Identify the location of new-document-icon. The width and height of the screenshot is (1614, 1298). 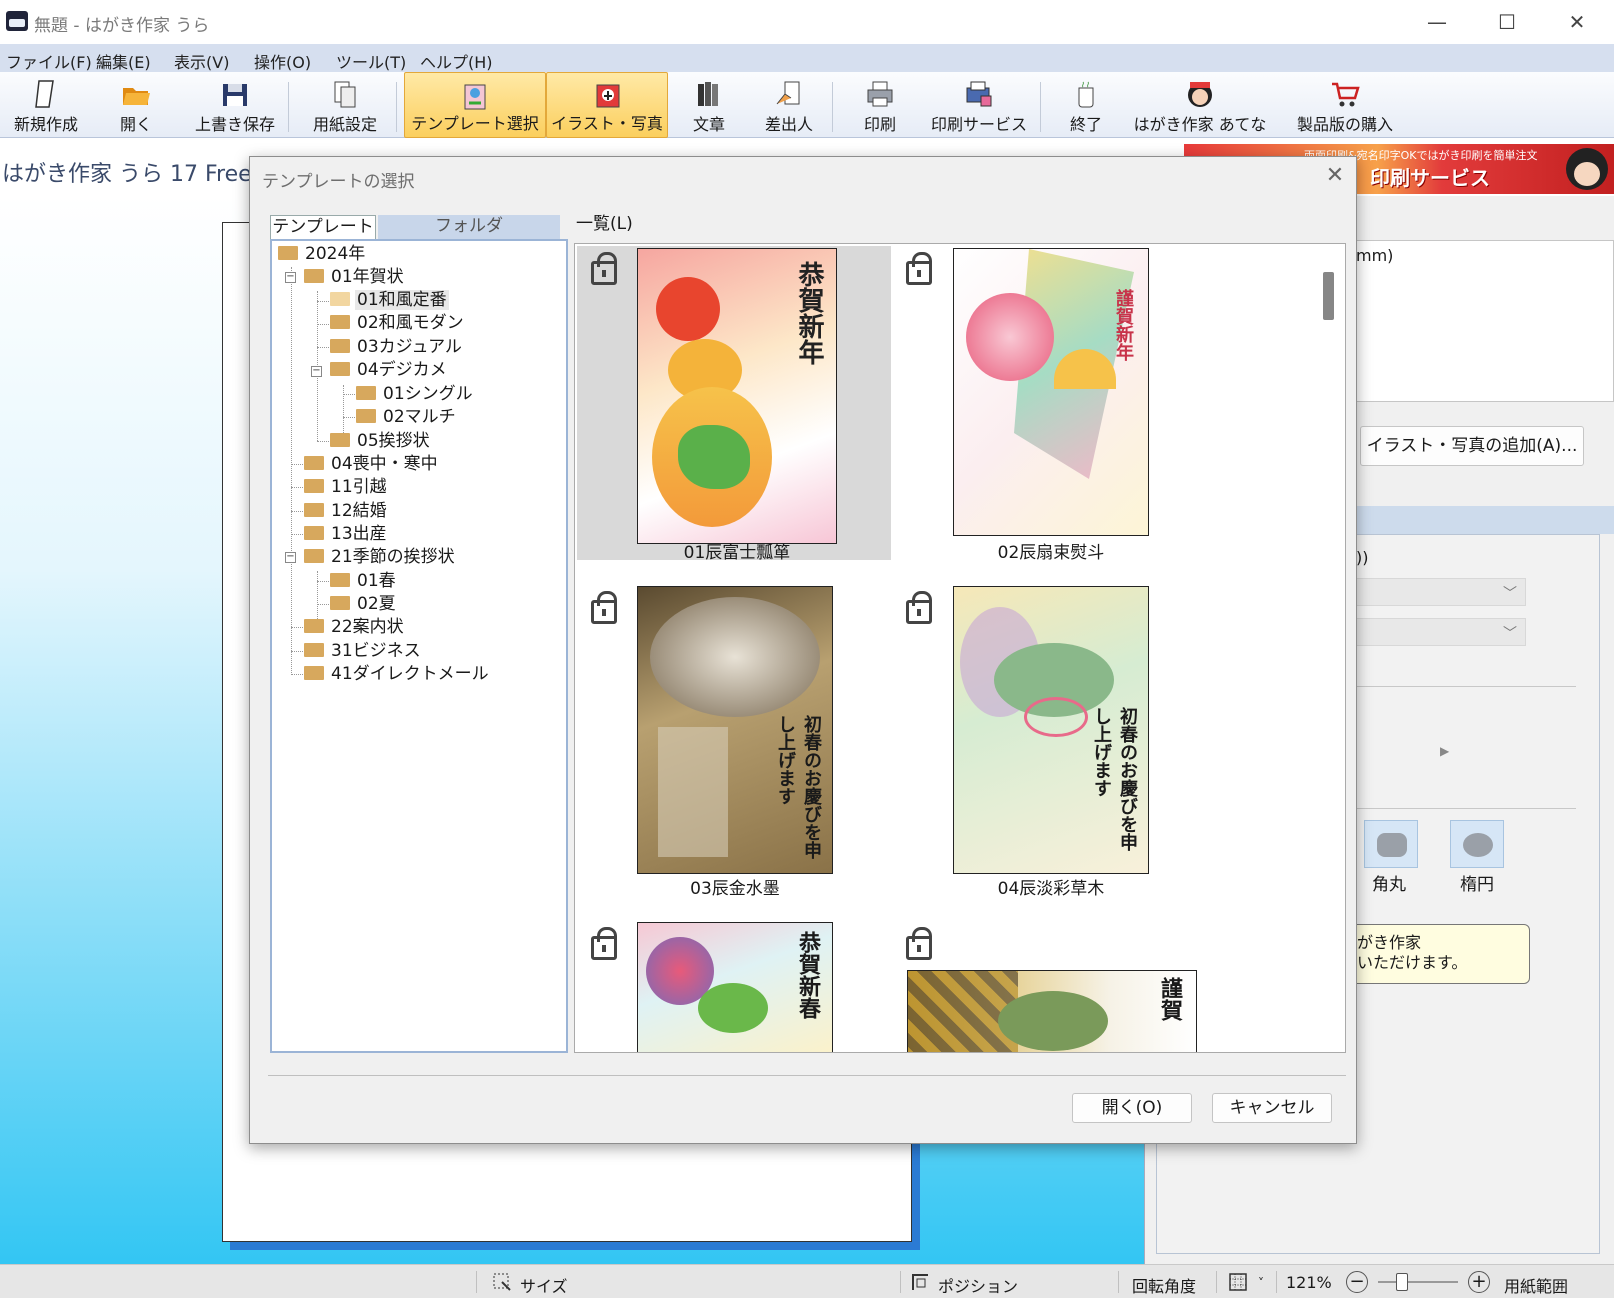
(44, 94).